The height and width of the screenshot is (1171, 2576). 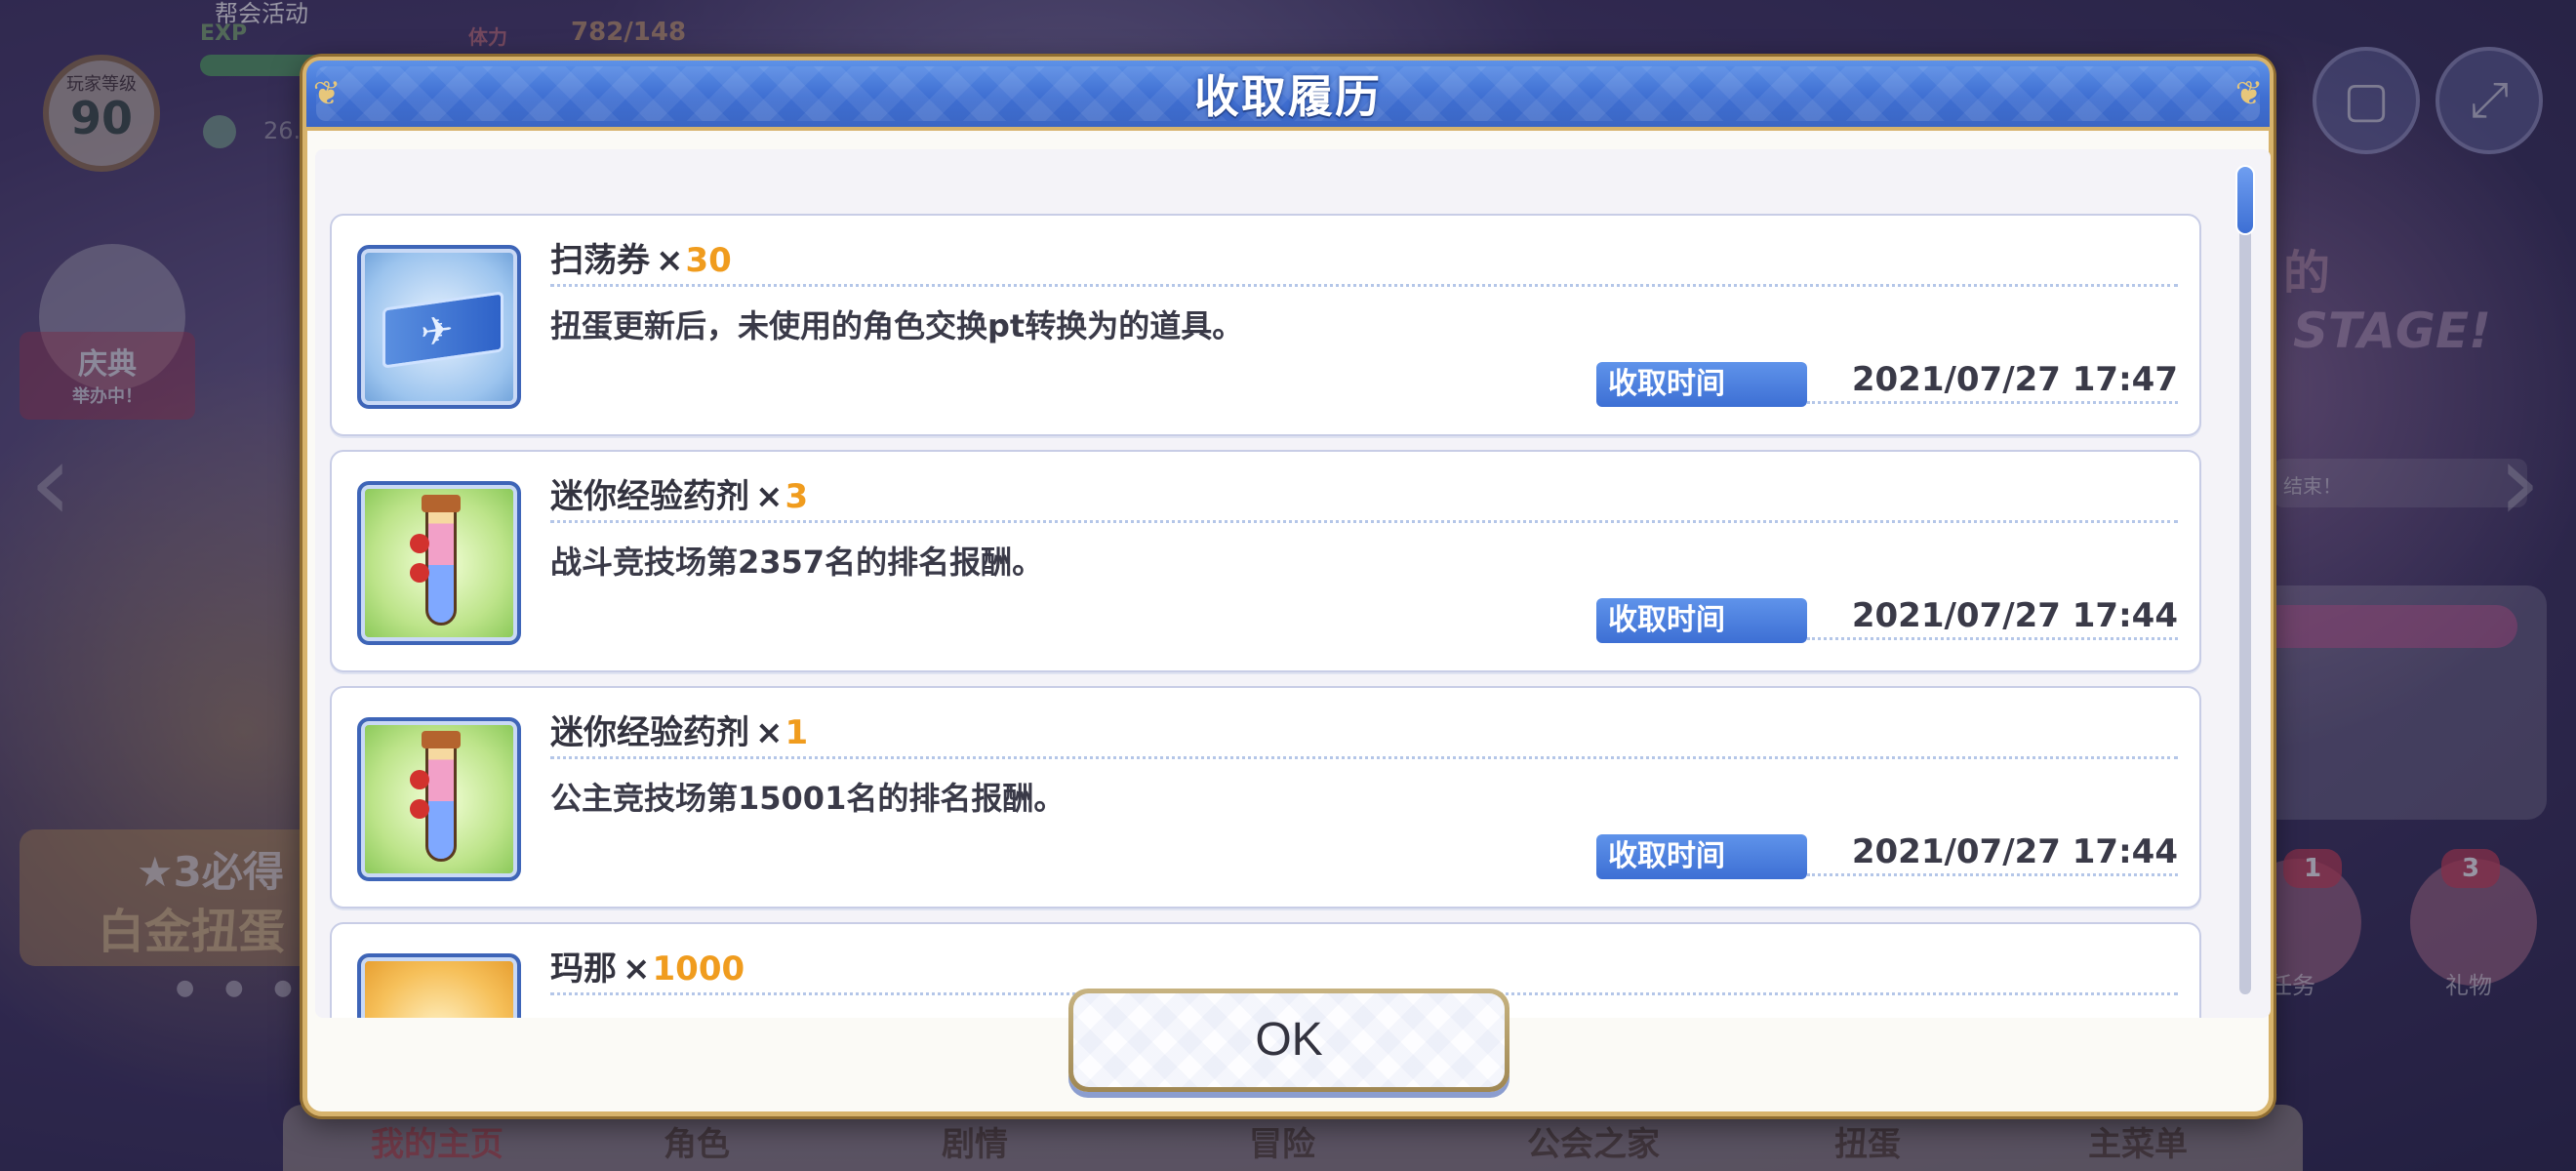 I want to click on item-quantity: 1, so click(x=797, y=732).